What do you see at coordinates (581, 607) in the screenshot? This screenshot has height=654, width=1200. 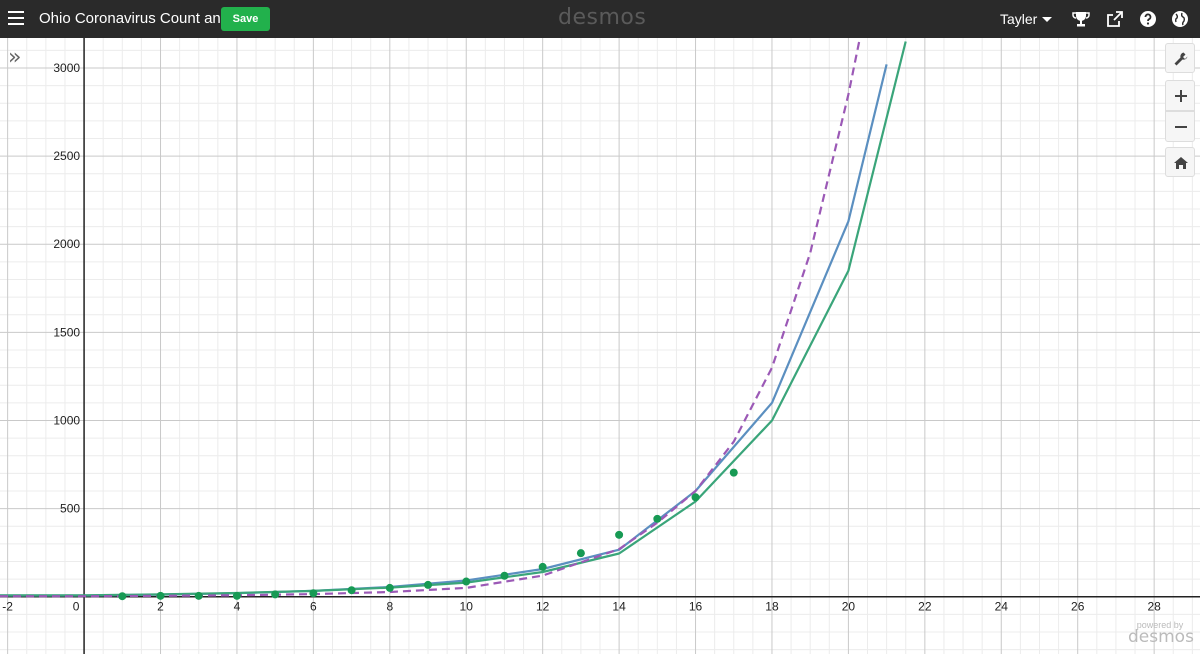 I see `x-tick-labels: -2 0 2 4 6 8 10 12 14 16 18 20 22 24 26 28` at bounding box center [581, 607].